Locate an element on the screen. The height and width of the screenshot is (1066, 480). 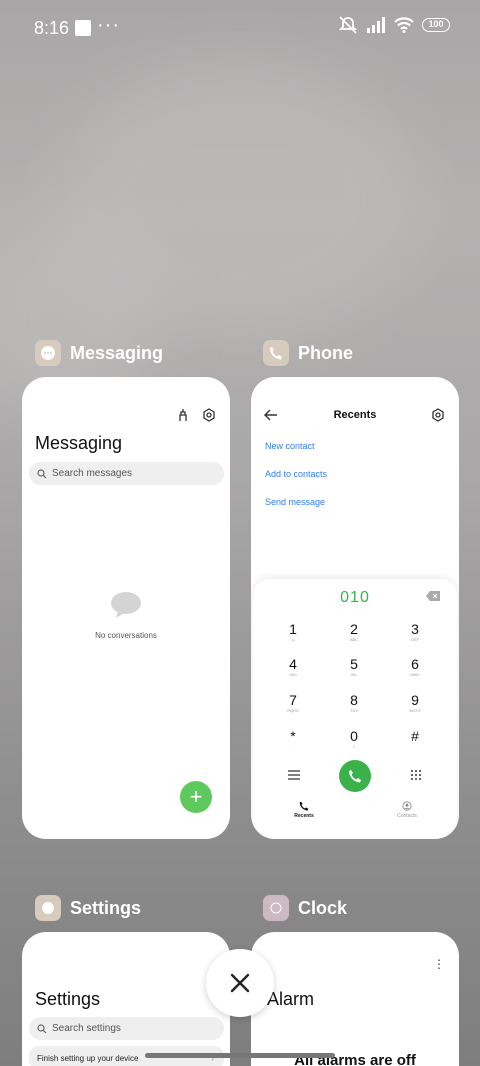
page-title: Alarm is located at coordinates (291, 999).